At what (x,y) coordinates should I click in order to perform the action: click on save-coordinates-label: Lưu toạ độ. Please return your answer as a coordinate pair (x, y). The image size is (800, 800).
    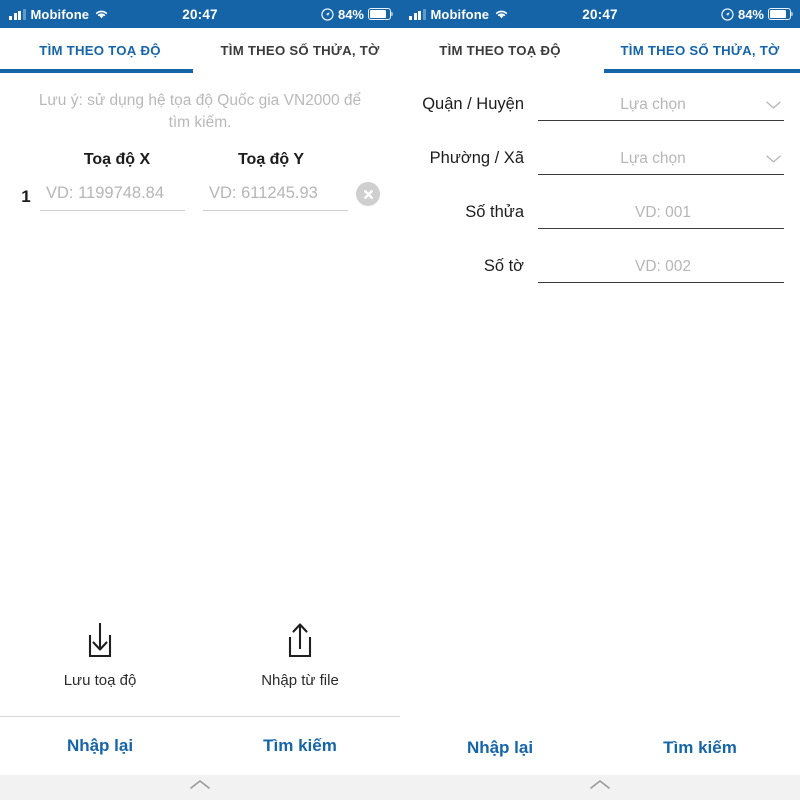
    Looking at the image, I should click on (100, 680).